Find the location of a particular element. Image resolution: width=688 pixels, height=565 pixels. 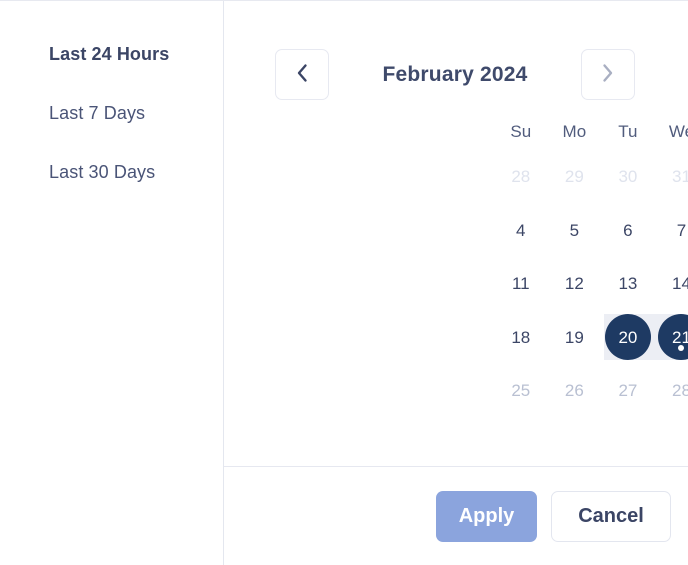

cancel-button: Cancel is located at coordinates (611, 516).